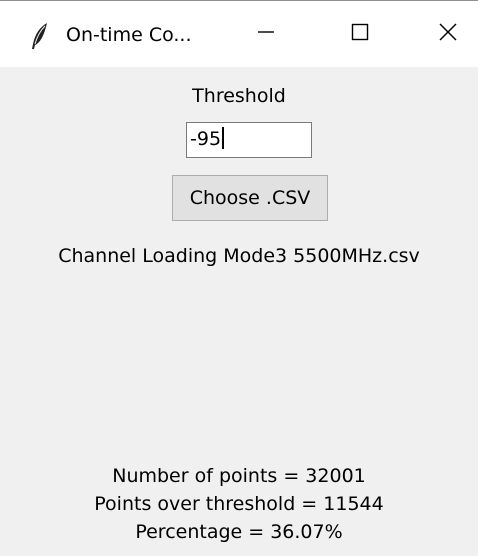  I want to click on threshold-label: Threshold, so click(239, 96).